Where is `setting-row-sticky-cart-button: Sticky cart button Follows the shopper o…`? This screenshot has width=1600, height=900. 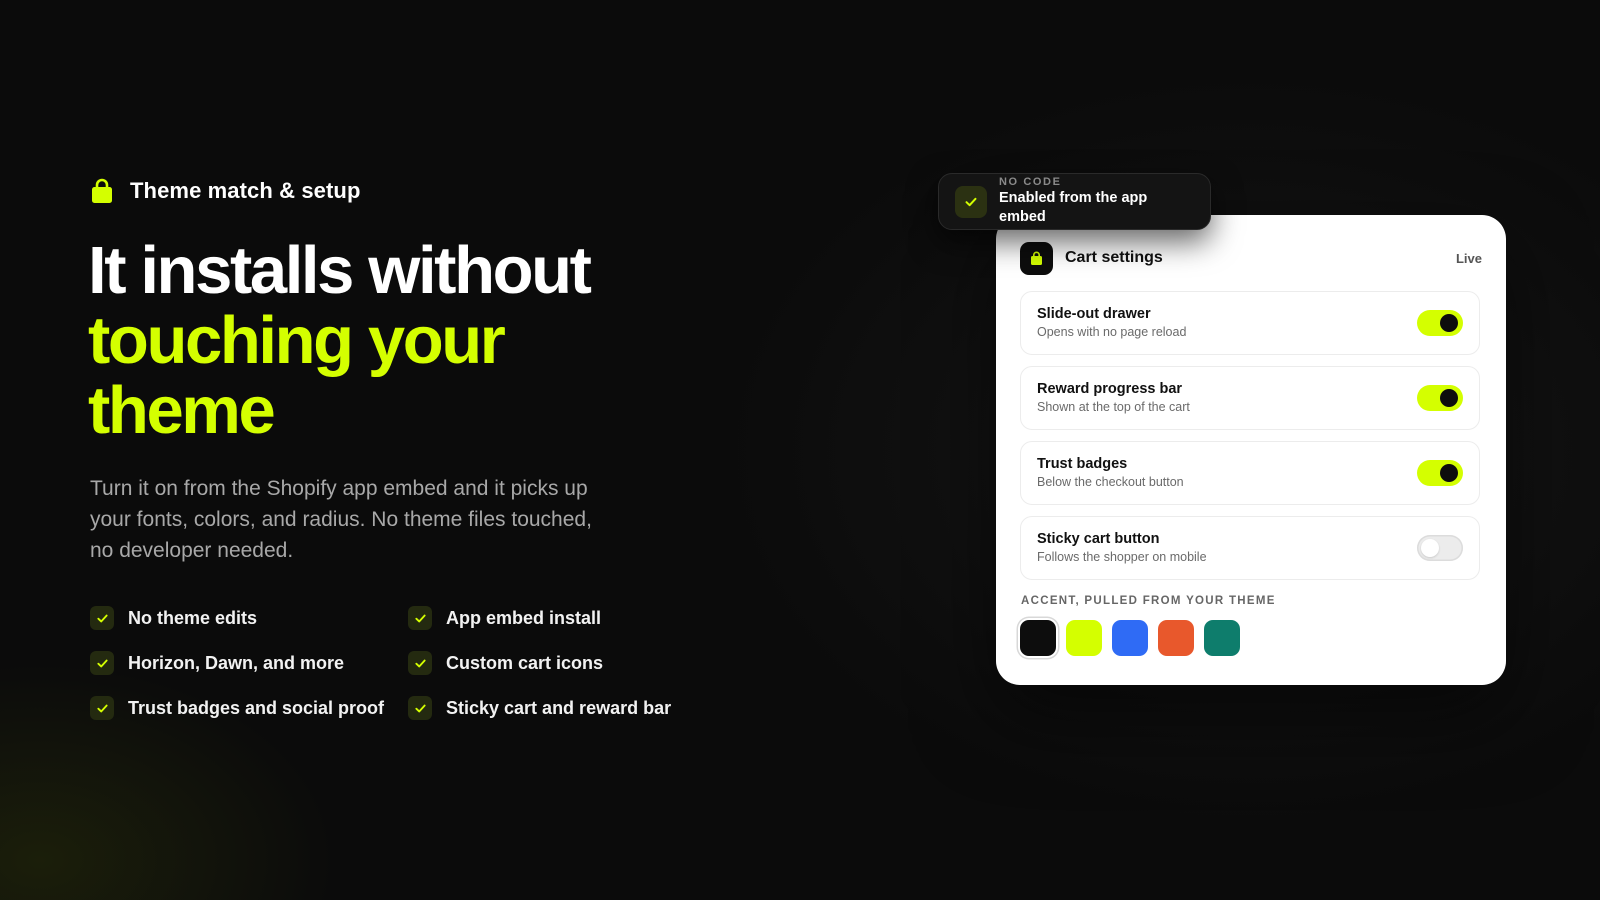
setting-row-sticky-cart-button: Sticky cart button Follows the shopper o… is located at coordinates (1250, 548).